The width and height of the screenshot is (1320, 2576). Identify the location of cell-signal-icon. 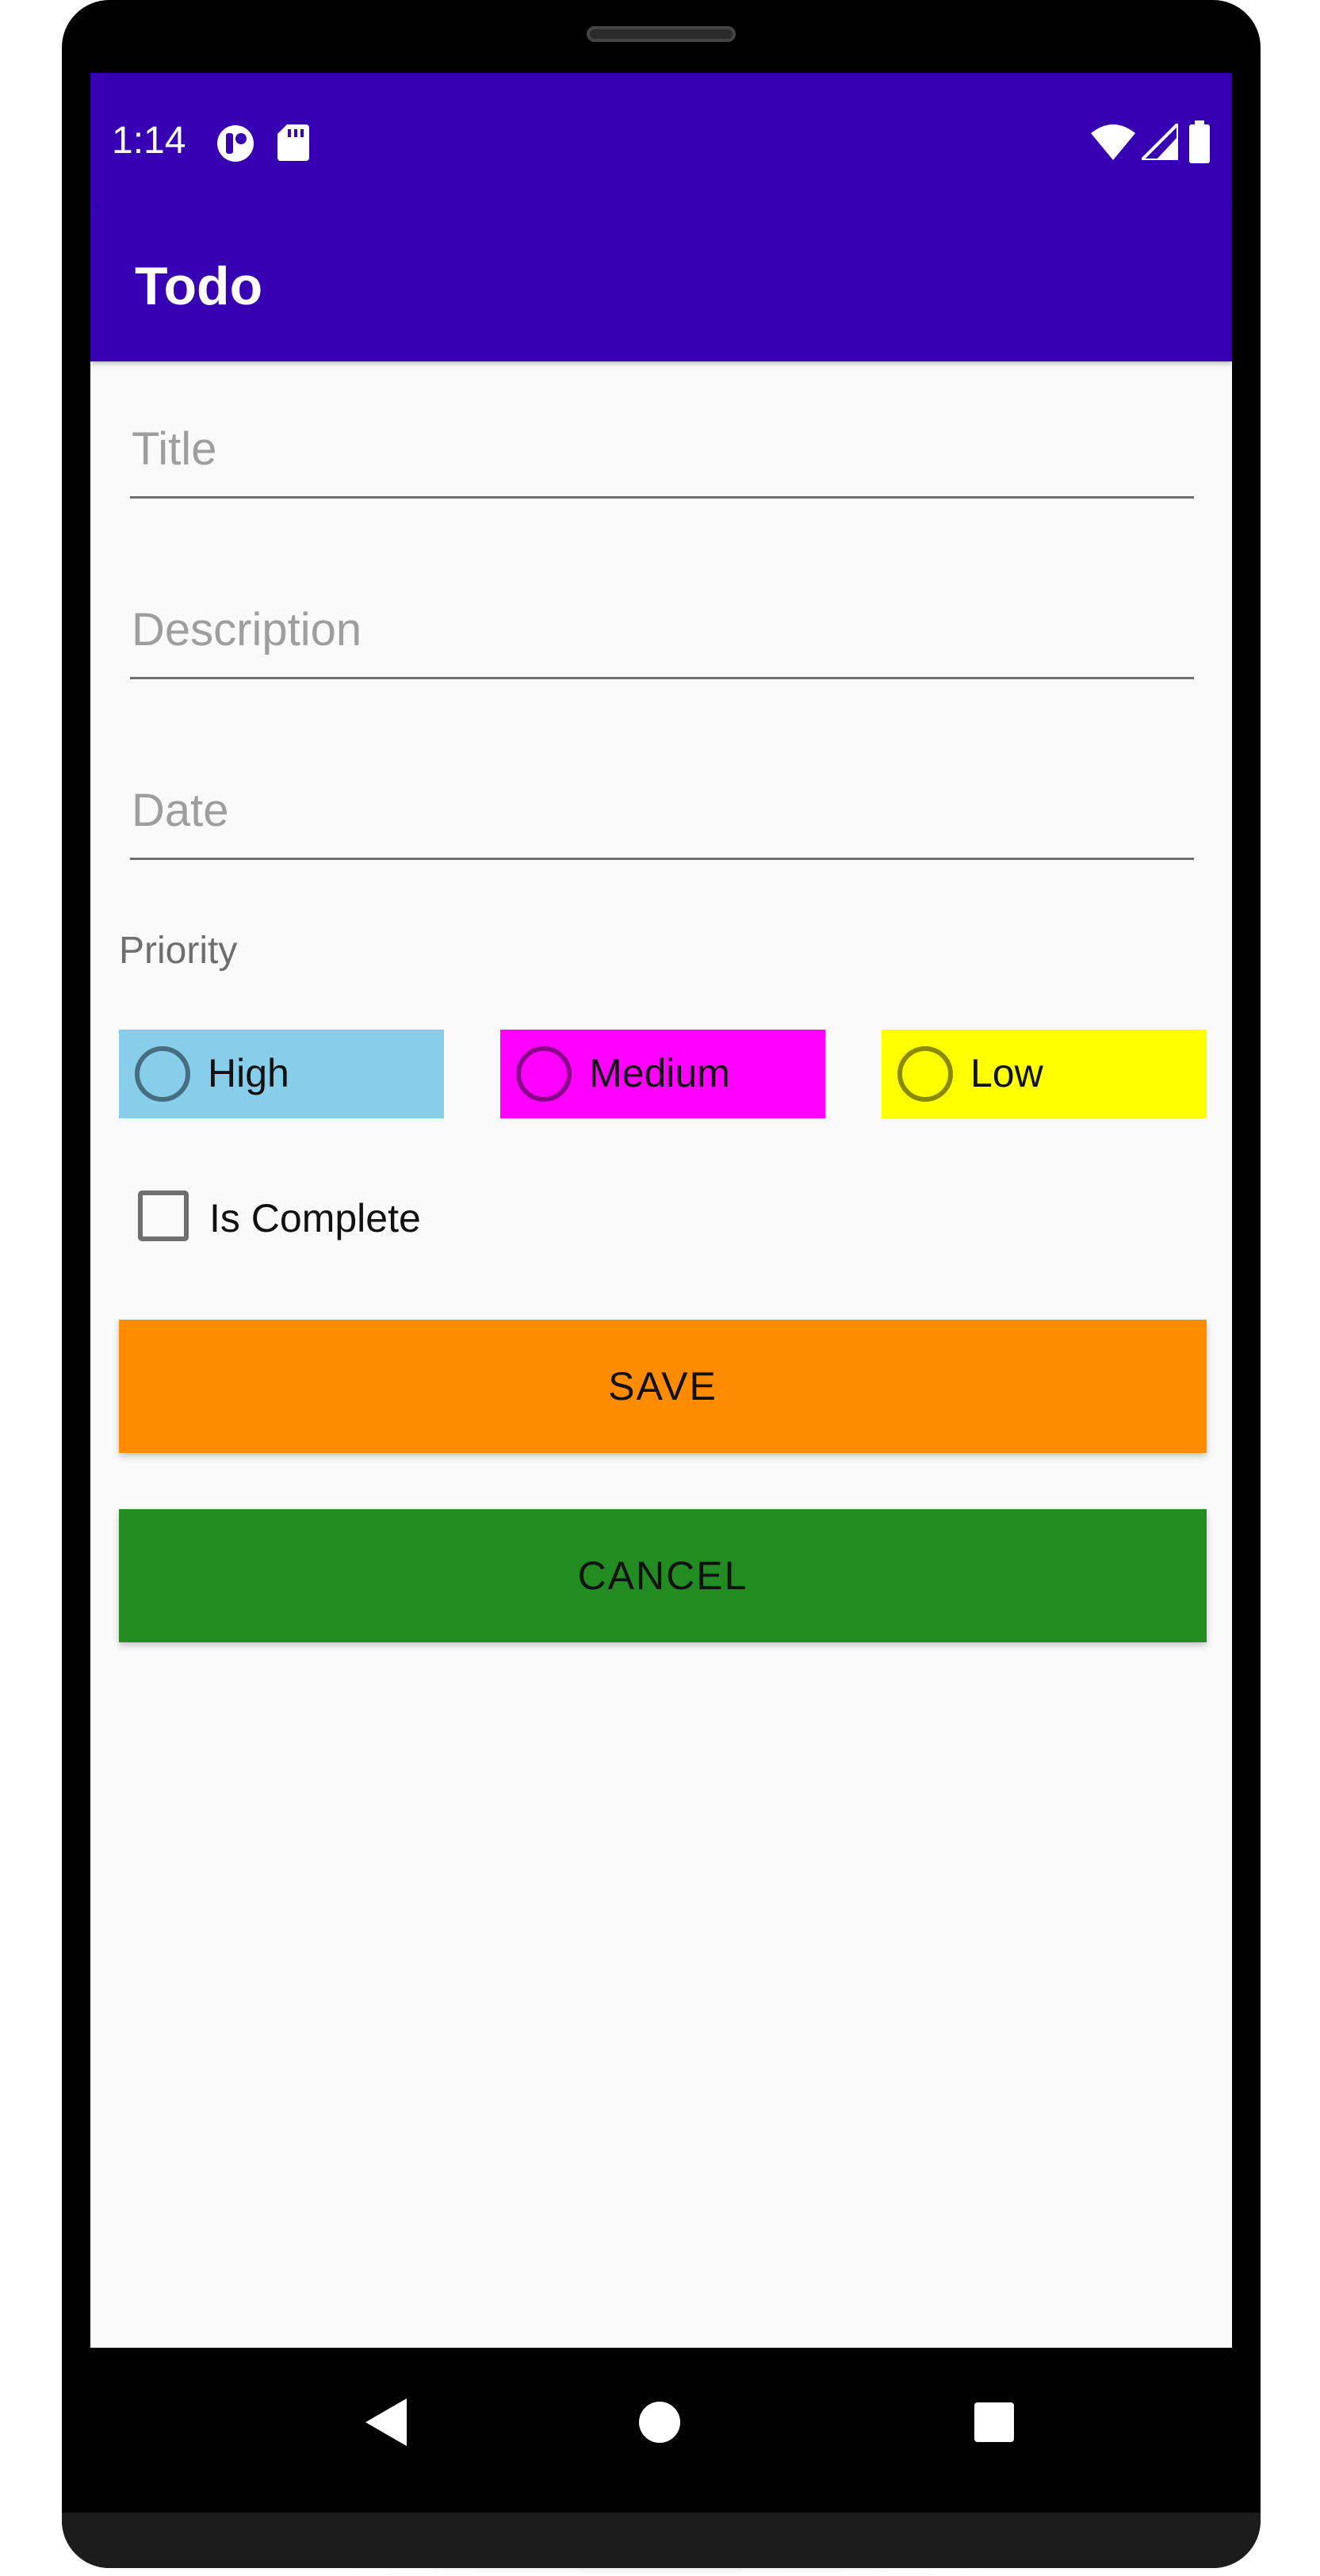
(1160, 142).